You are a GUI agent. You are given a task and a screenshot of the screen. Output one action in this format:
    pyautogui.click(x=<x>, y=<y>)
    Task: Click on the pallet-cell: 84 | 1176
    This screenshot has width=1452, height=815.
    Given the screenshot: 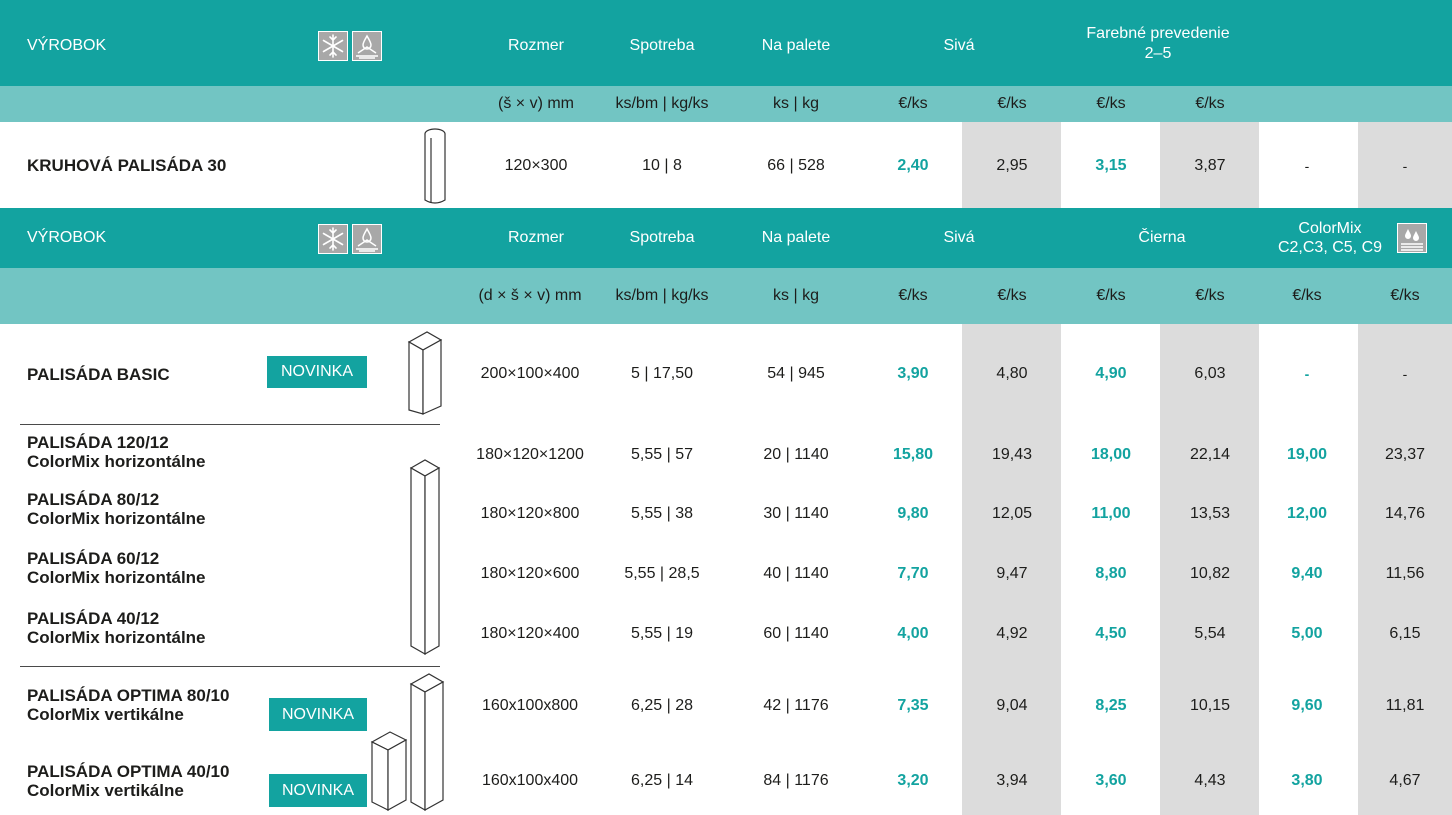 What is the action you would take?
    pyautogui.click(x=796, y=780)
    